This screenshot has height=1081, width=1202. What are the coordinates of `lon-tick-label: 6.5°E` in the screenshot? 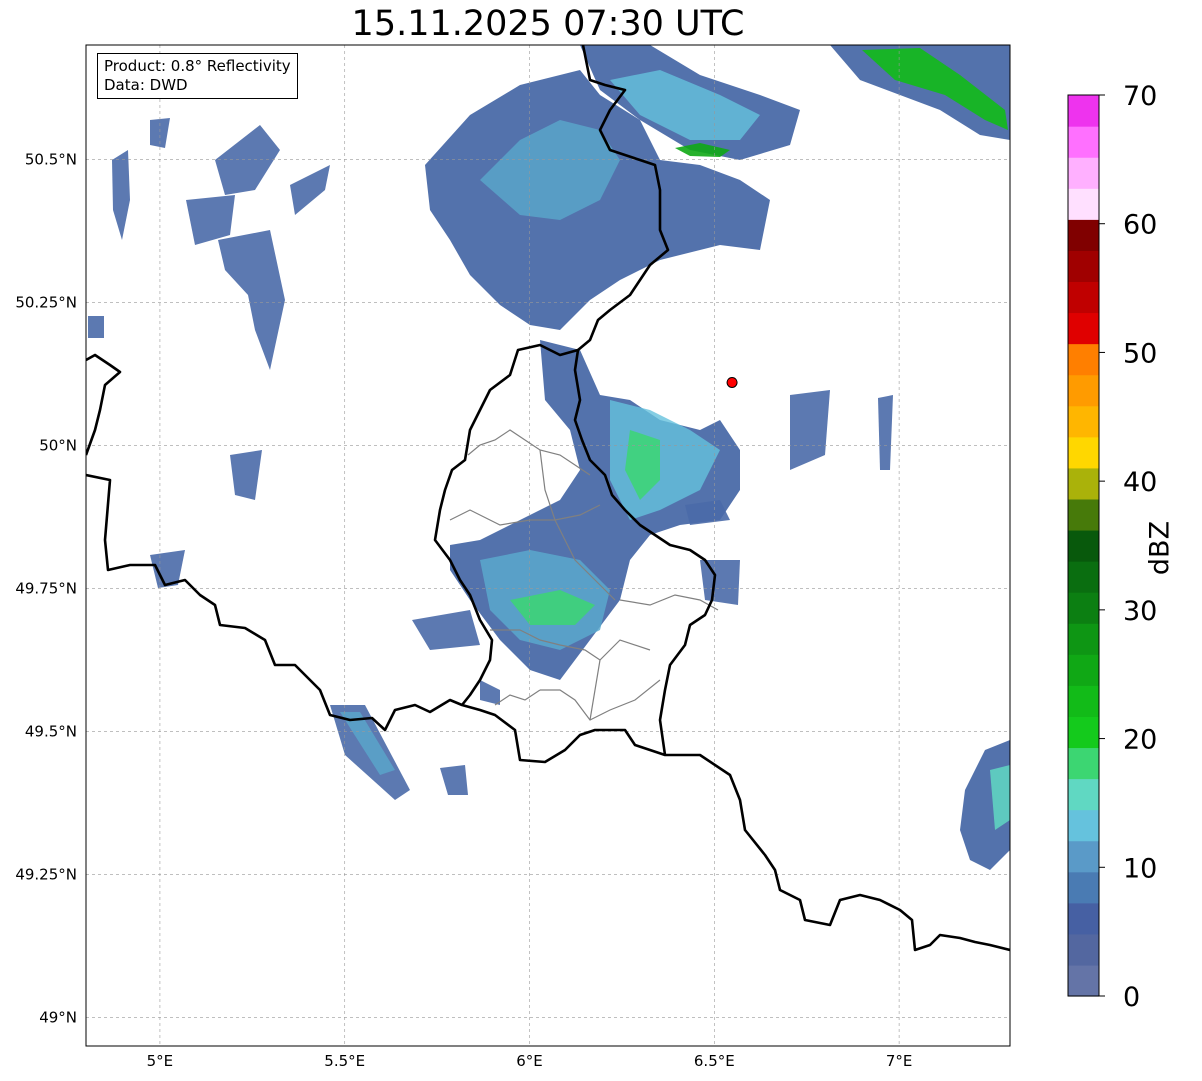 It's located at (714, 1061).